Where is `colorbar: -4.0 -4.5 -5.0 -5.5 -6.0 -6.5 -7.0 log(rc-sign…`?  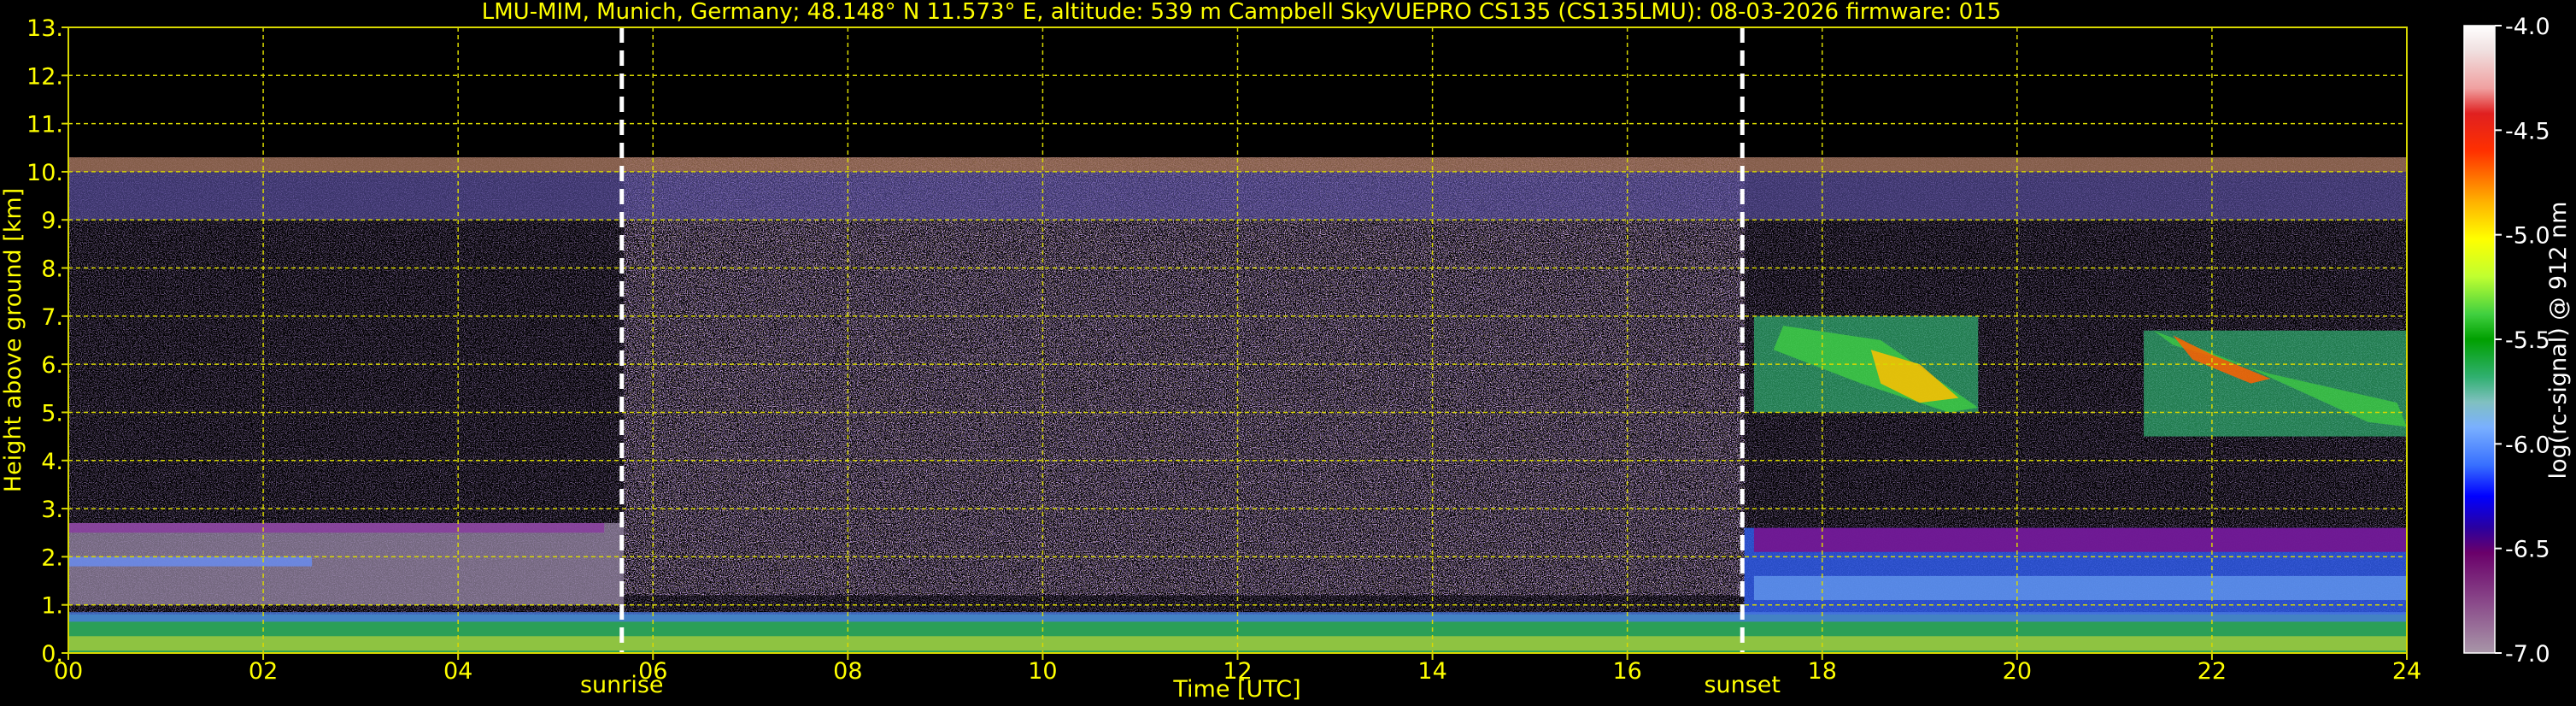
colorbar: -4.0 -4.5 -5.0 -5.5 -6.0 -6.5 -7.0 log(rc-sign… is located at coordinates (2517, 341).